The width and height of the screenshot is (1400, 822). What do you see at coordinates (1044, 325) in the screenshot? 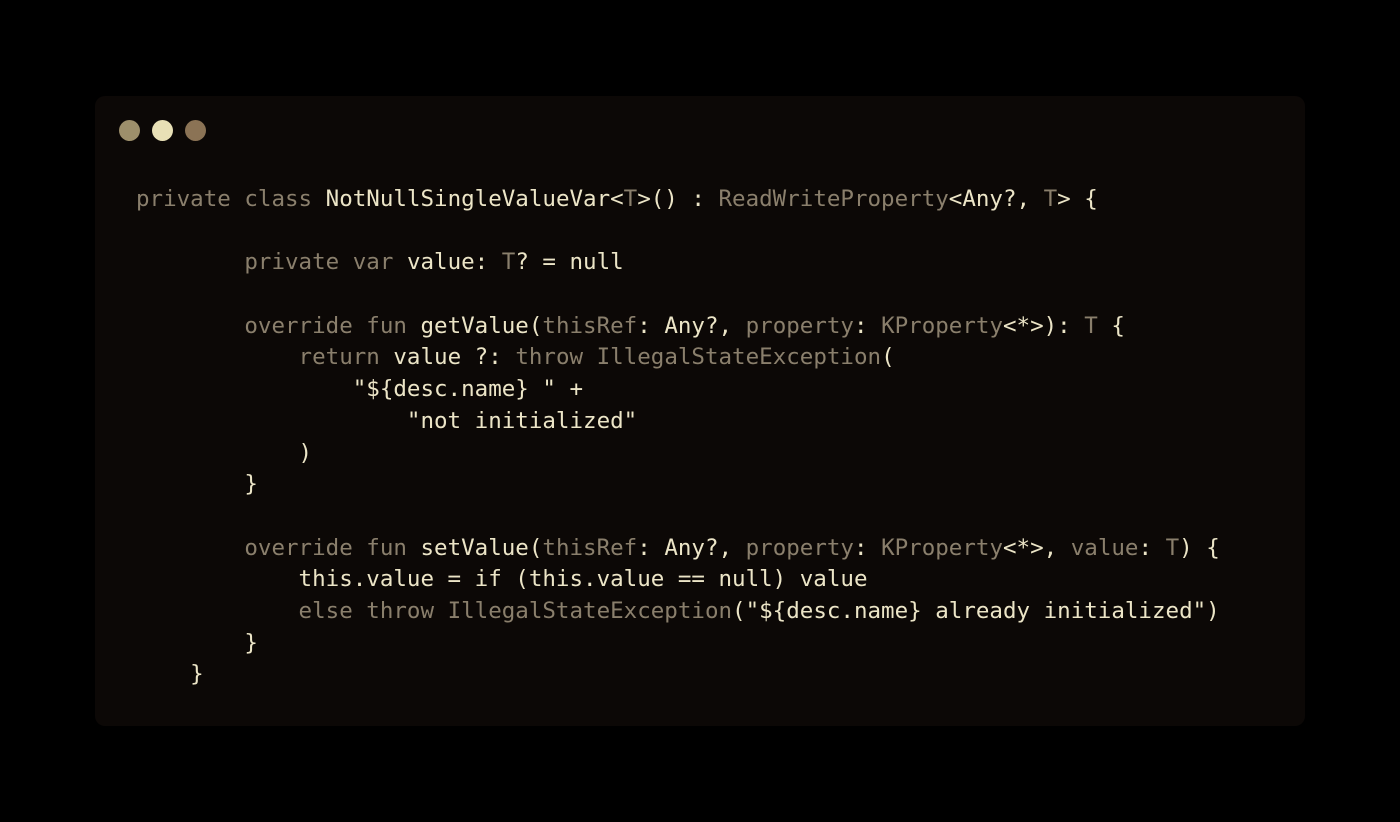
I see `code-token: <*>):` at bounding box center [1044, 325].